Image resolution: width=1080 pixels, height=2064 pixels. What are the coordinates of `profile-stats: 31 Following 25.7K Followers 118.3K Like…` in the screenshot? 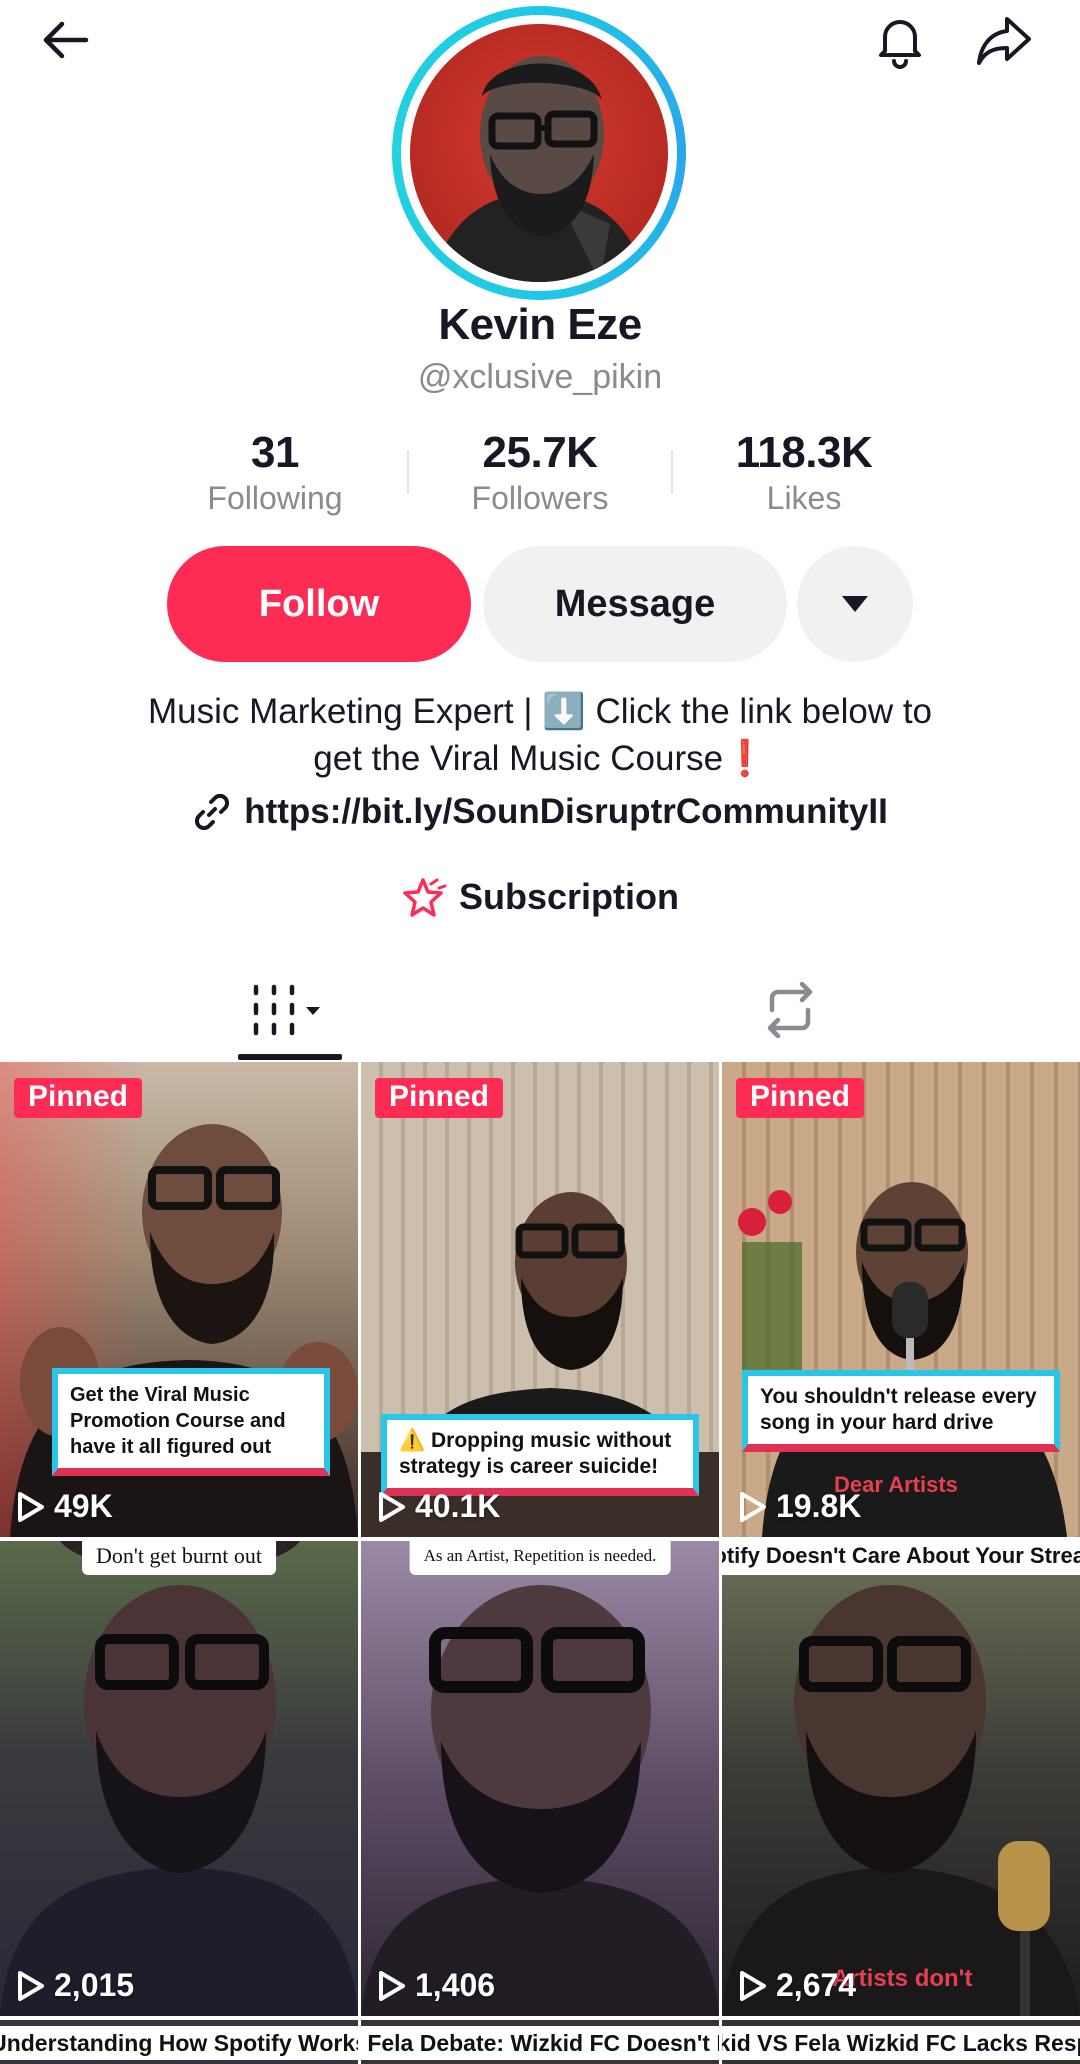 It's located at (540, 473).